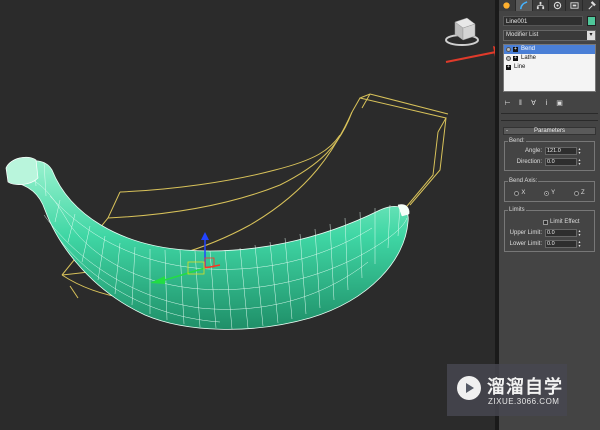  I want to click on watermark-title: 溜溜自学, so click(525, 387).